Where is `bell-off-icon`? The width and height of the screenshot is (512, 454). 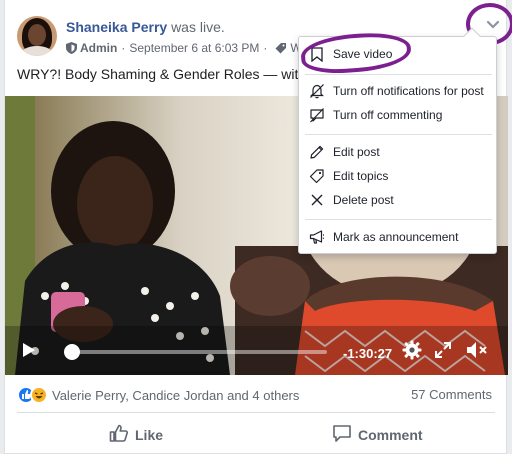
bell-off-icon is located at coordinates (317, 91).